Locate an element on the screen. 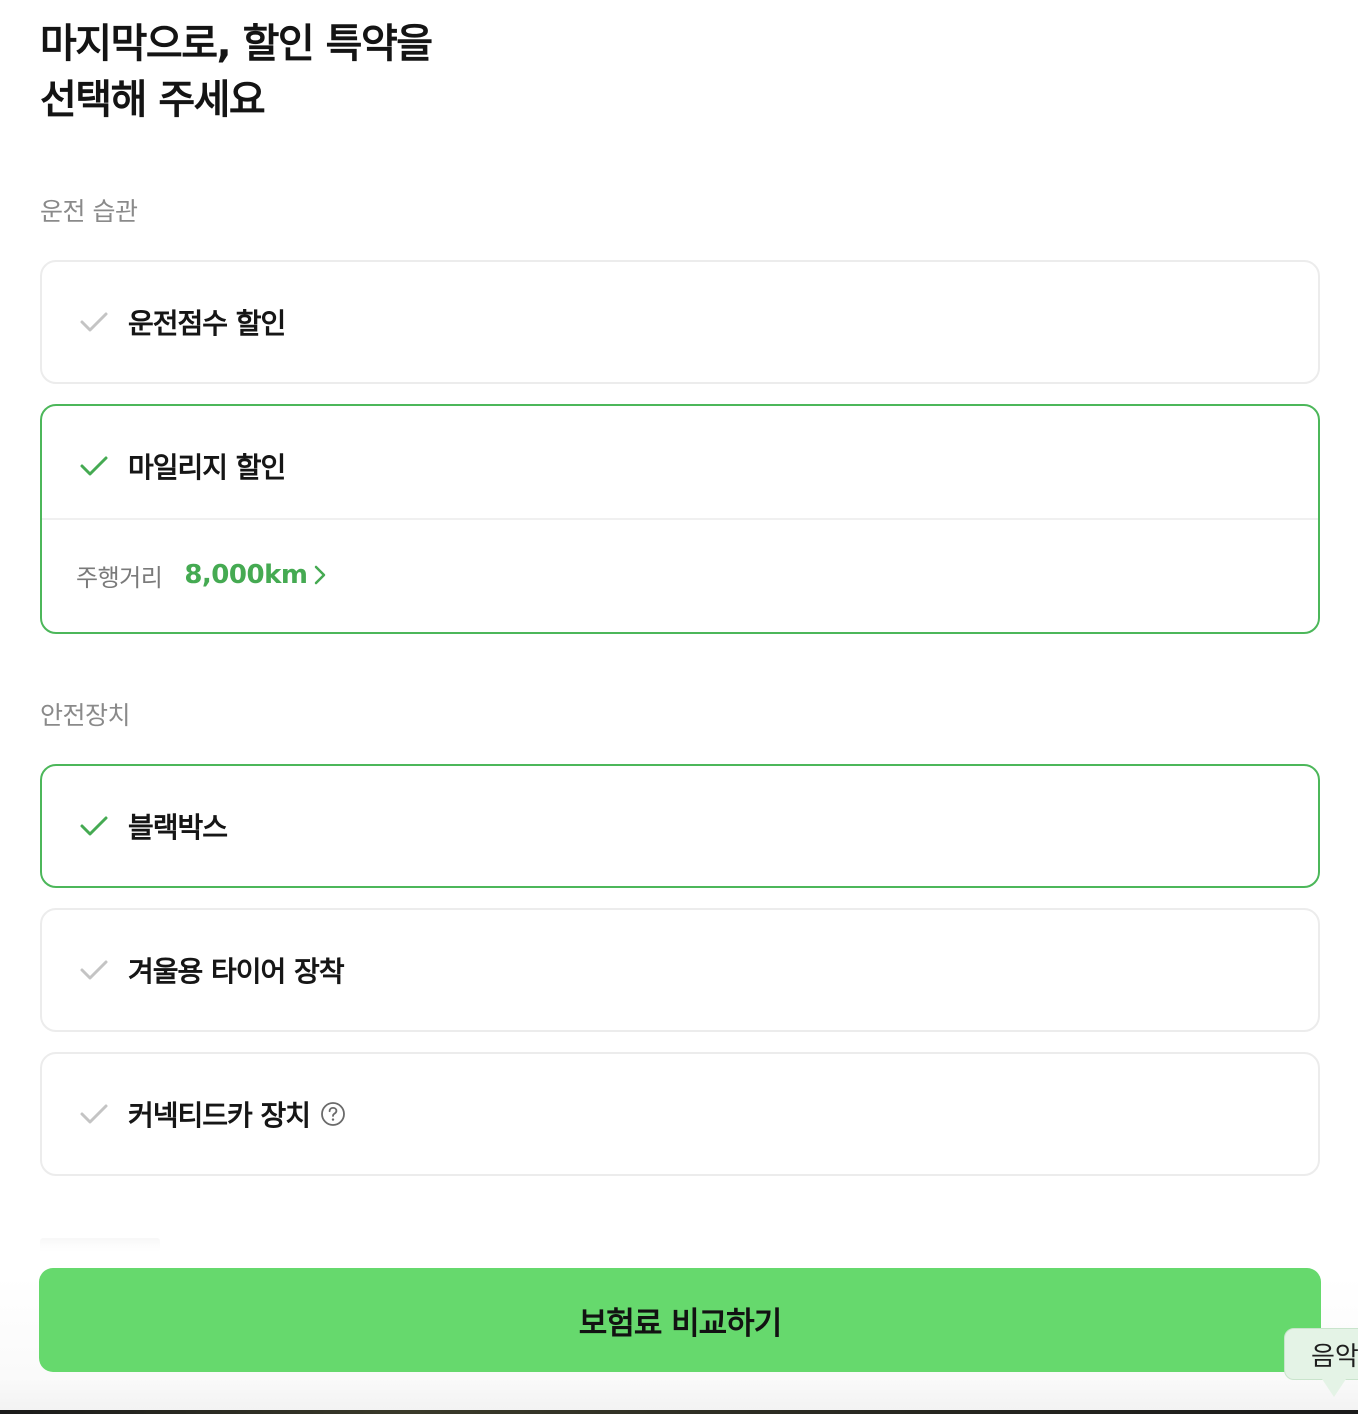  compare-premium-button: 보험료 비교하기 is located at coordinates (680, 1320).